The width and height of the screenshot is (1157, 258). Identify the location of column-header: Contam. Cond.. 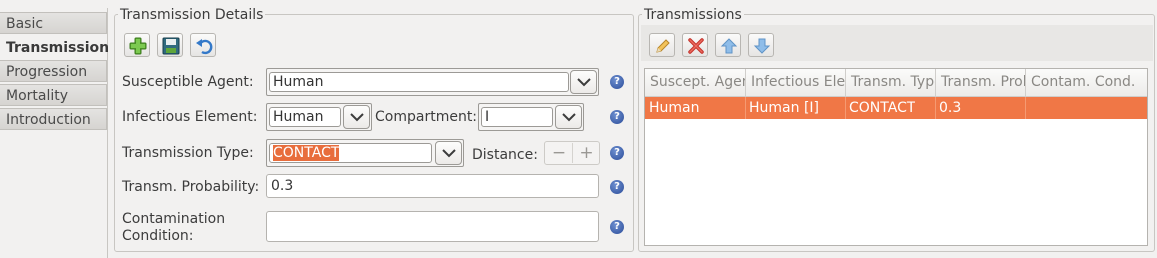
(1086, 83).